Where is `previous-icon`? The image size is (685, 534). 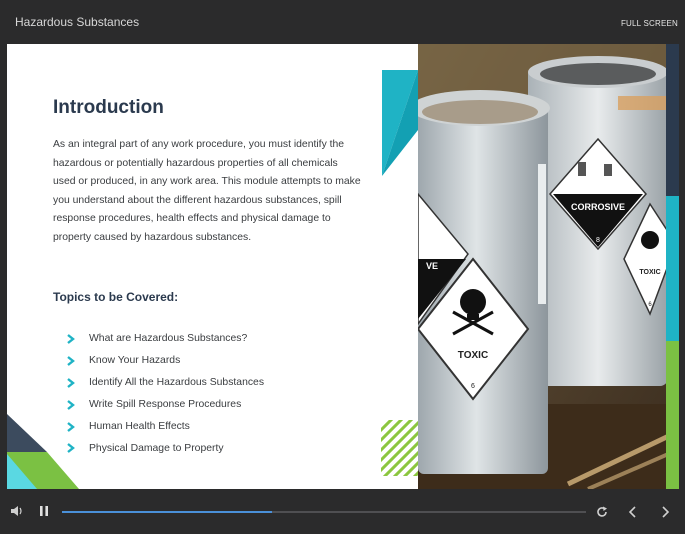
previous-icon is located at coordinates (633, 512).